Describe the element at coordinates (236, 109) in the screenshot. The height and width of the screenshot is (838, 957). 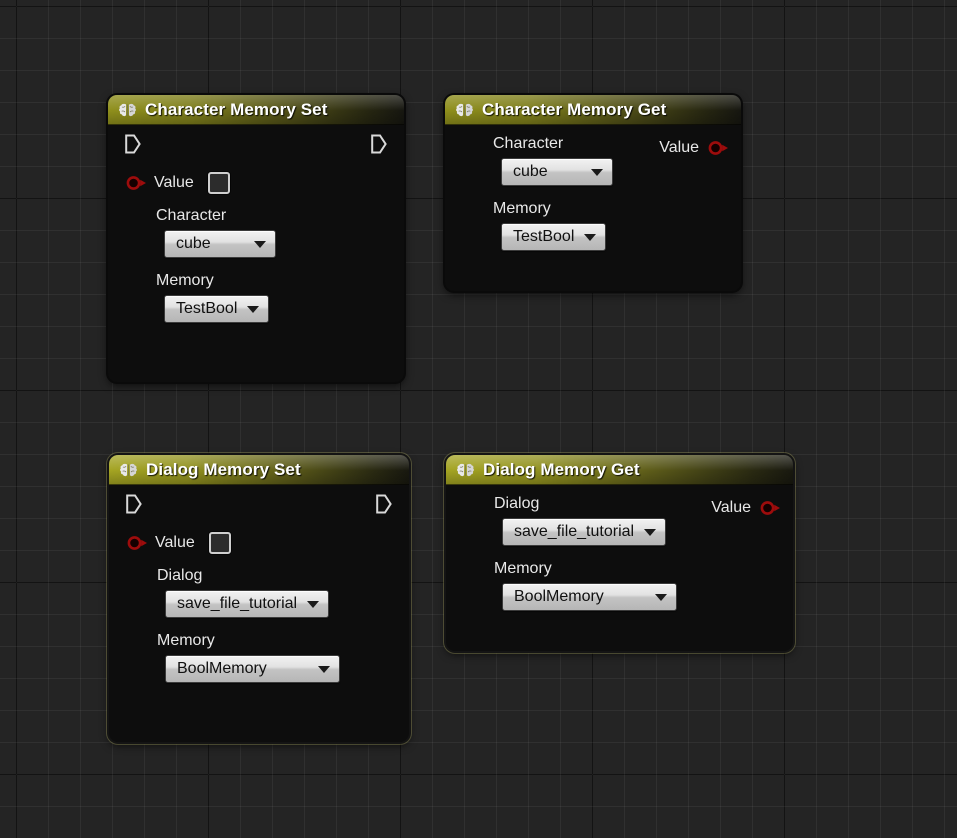
I see `node-title-label: Character Memory Set` at that location.